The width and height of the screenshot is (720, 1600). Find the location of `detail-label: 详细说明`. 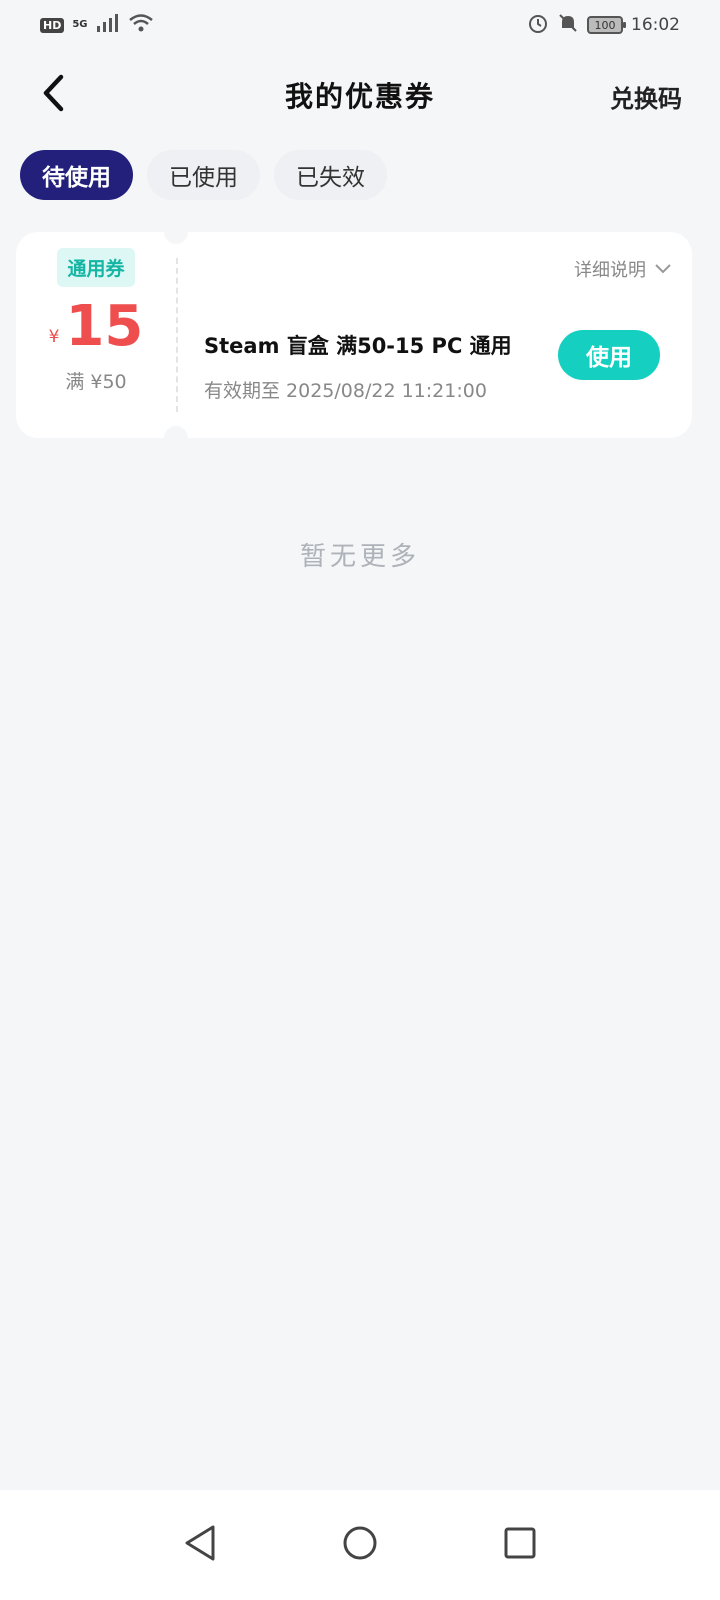

detail-label: 详细说明 is located at coordinates (610, 270).